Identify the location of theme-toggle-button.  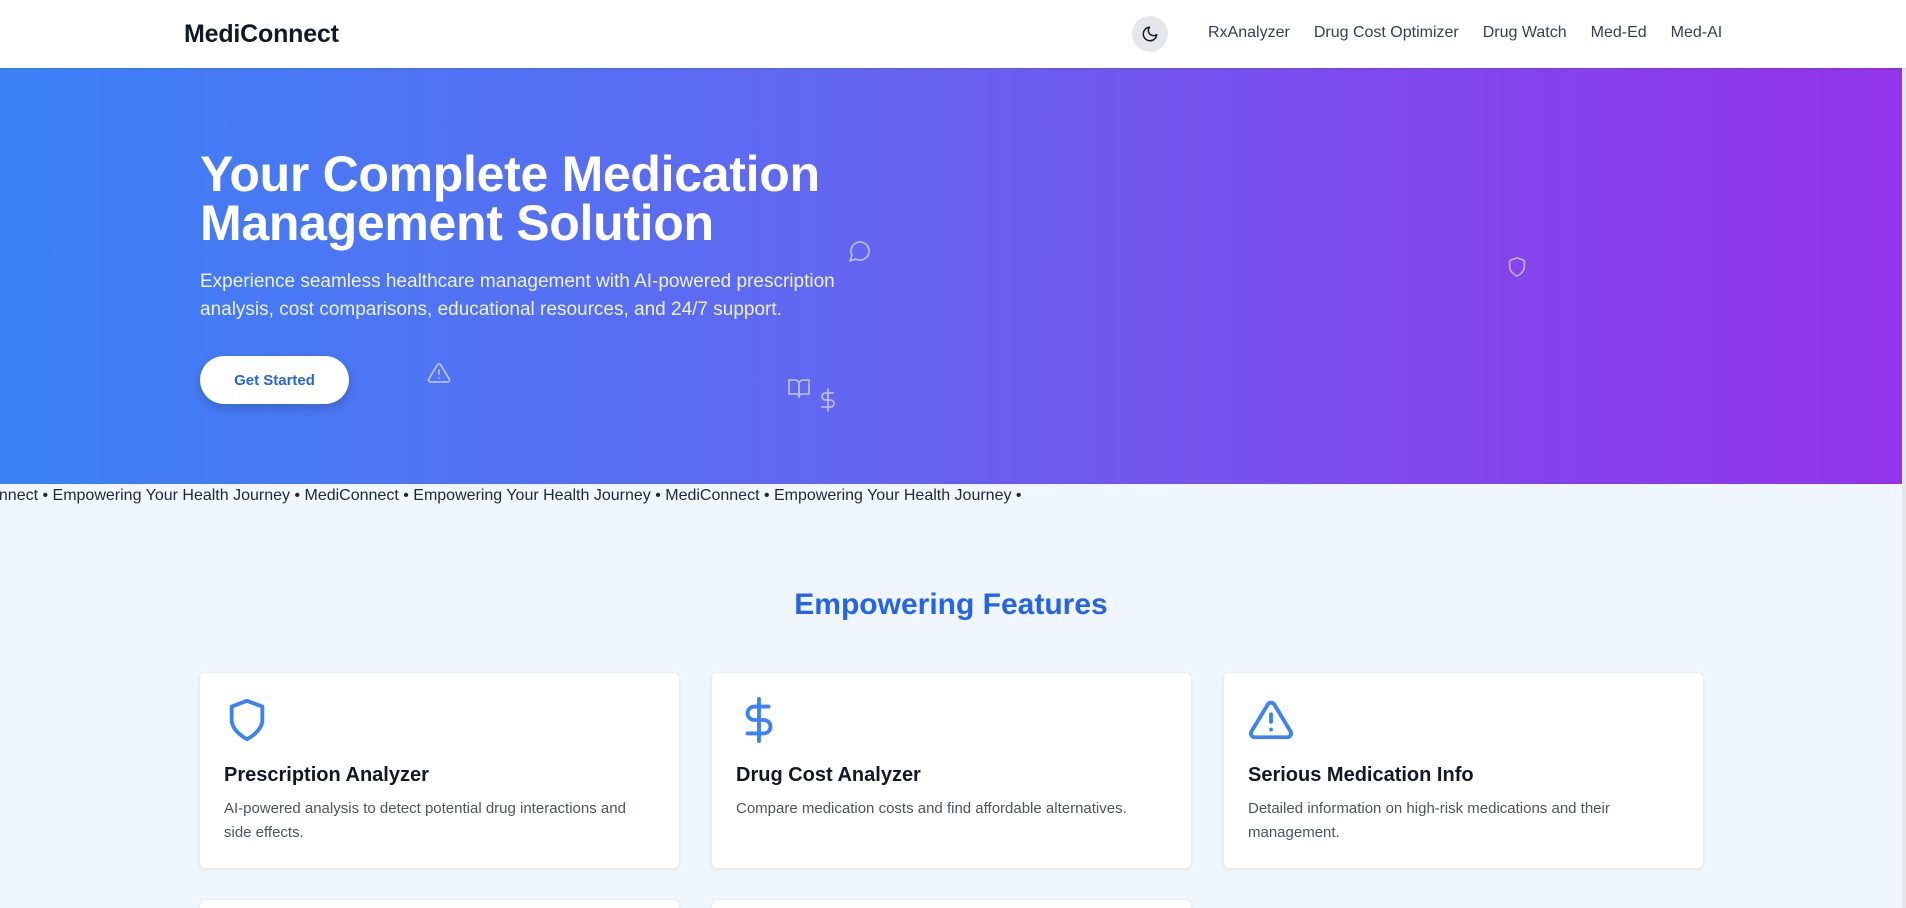
(1150, 34).